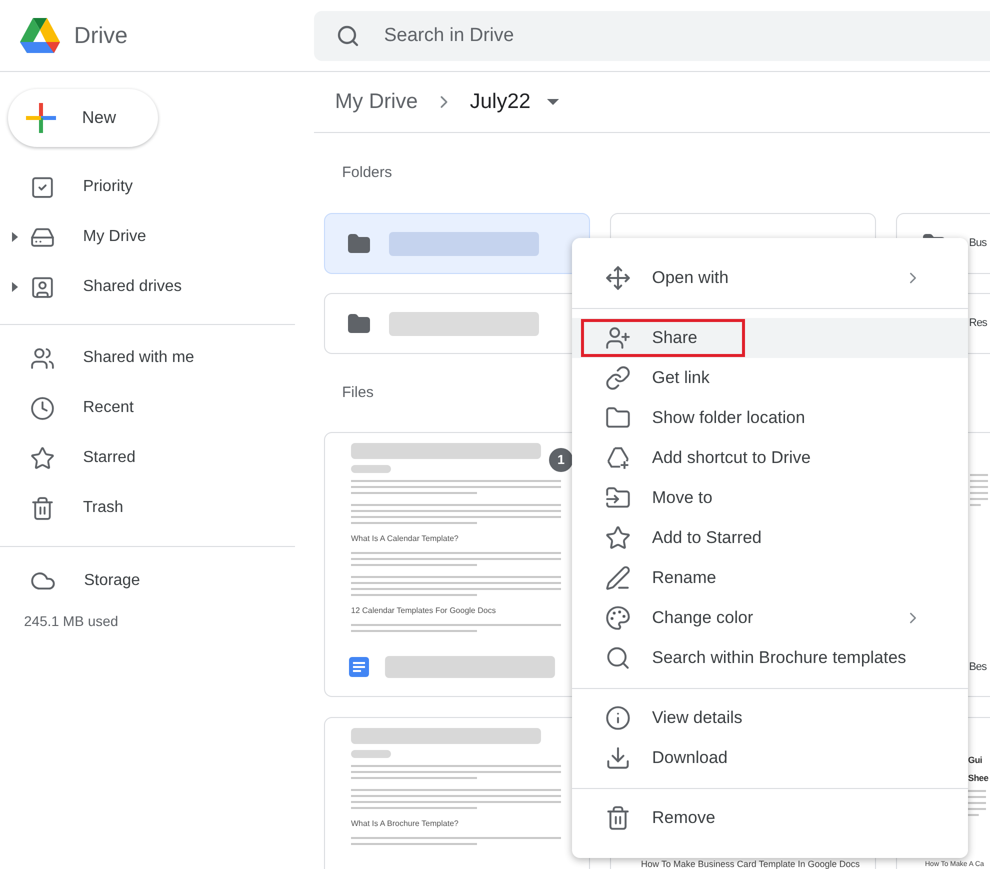 Image resolution: width=990 pixels, height=869 pixels. I want to click on menu-item-label: Search within Brochure templates, so click(780, 658).